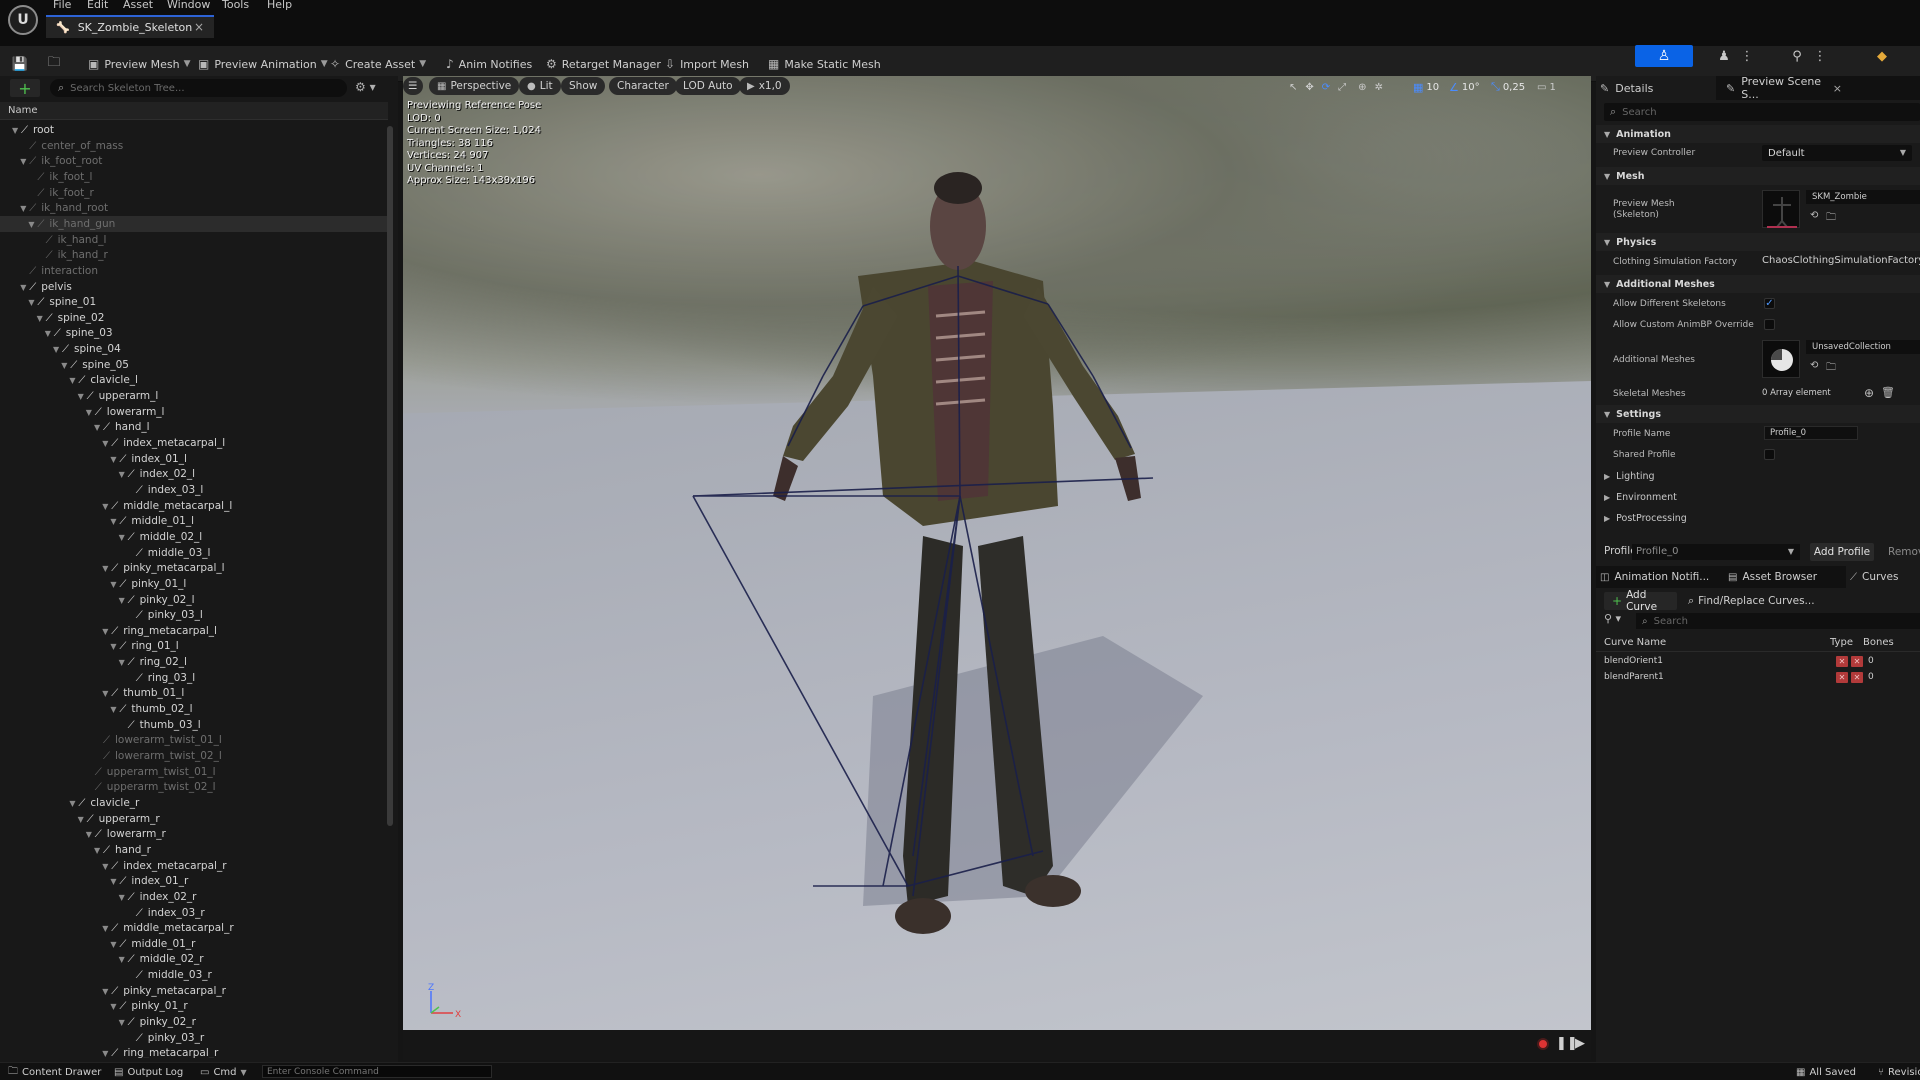 This screenshot has width=1920, height=1080. What do you see at coordinates (1543, 1044) in the screenshot?
I see `record-icon` at bounding box center [1543, 1044].